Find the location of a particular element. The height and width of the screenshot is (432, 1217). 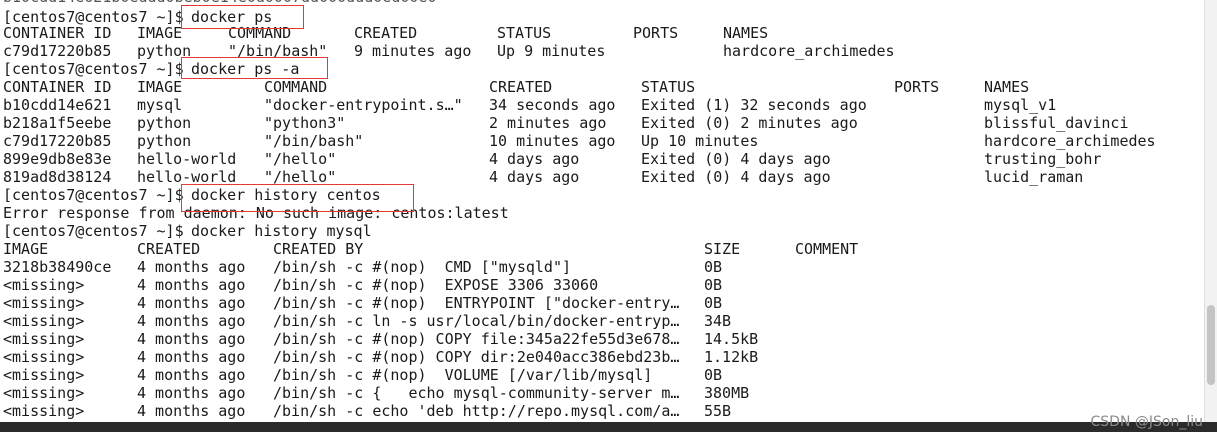

status-cell: Up 10 minutes is located at coordinates (700, 141).